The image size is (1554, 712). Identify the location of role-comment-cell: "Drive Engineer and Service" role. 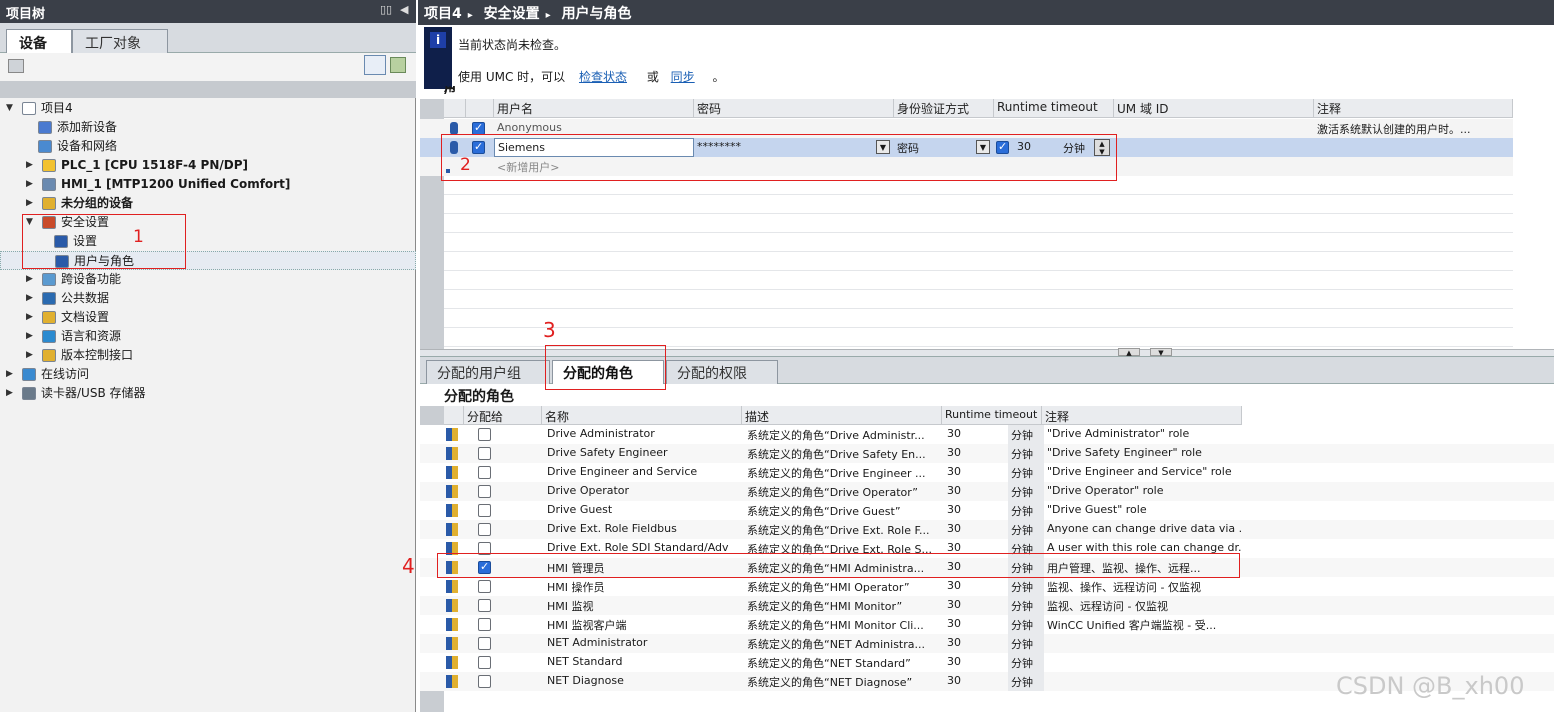
(1143, 472).